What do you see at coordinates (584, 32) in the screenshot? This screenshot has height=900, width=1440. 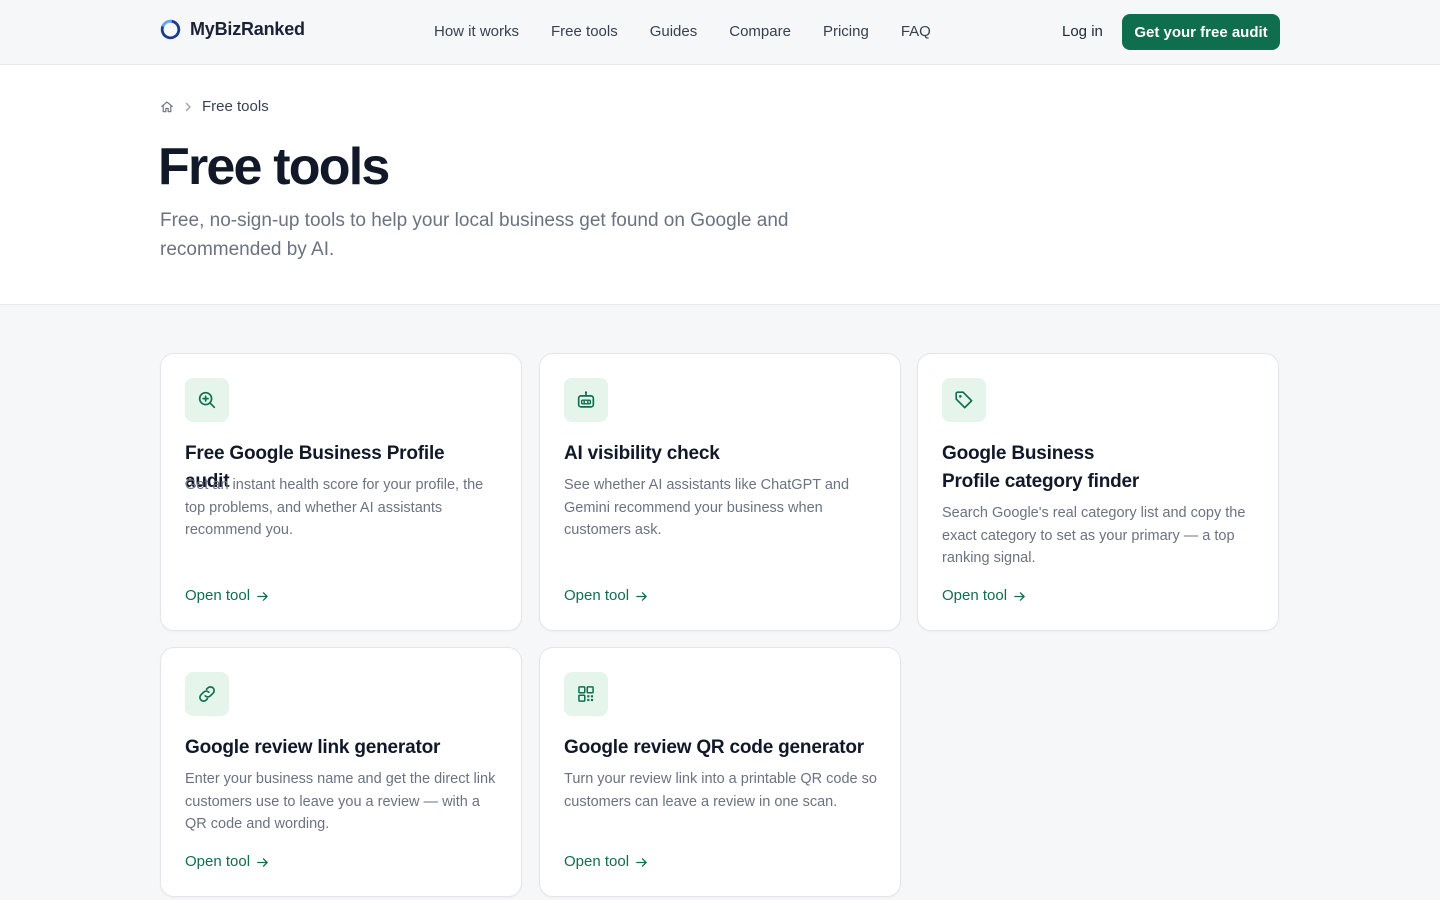 I see `nav-free-tools: Free tools` at bounding box center [584, 32].